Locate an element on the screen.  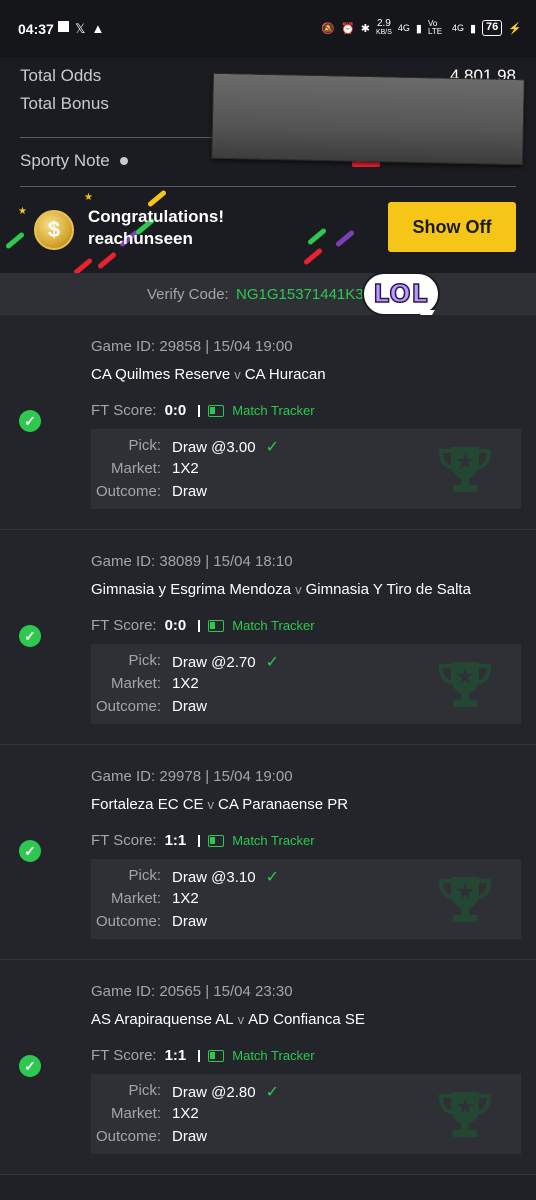
congrats-title: Congratulations! is located at coordinates (156, 216).